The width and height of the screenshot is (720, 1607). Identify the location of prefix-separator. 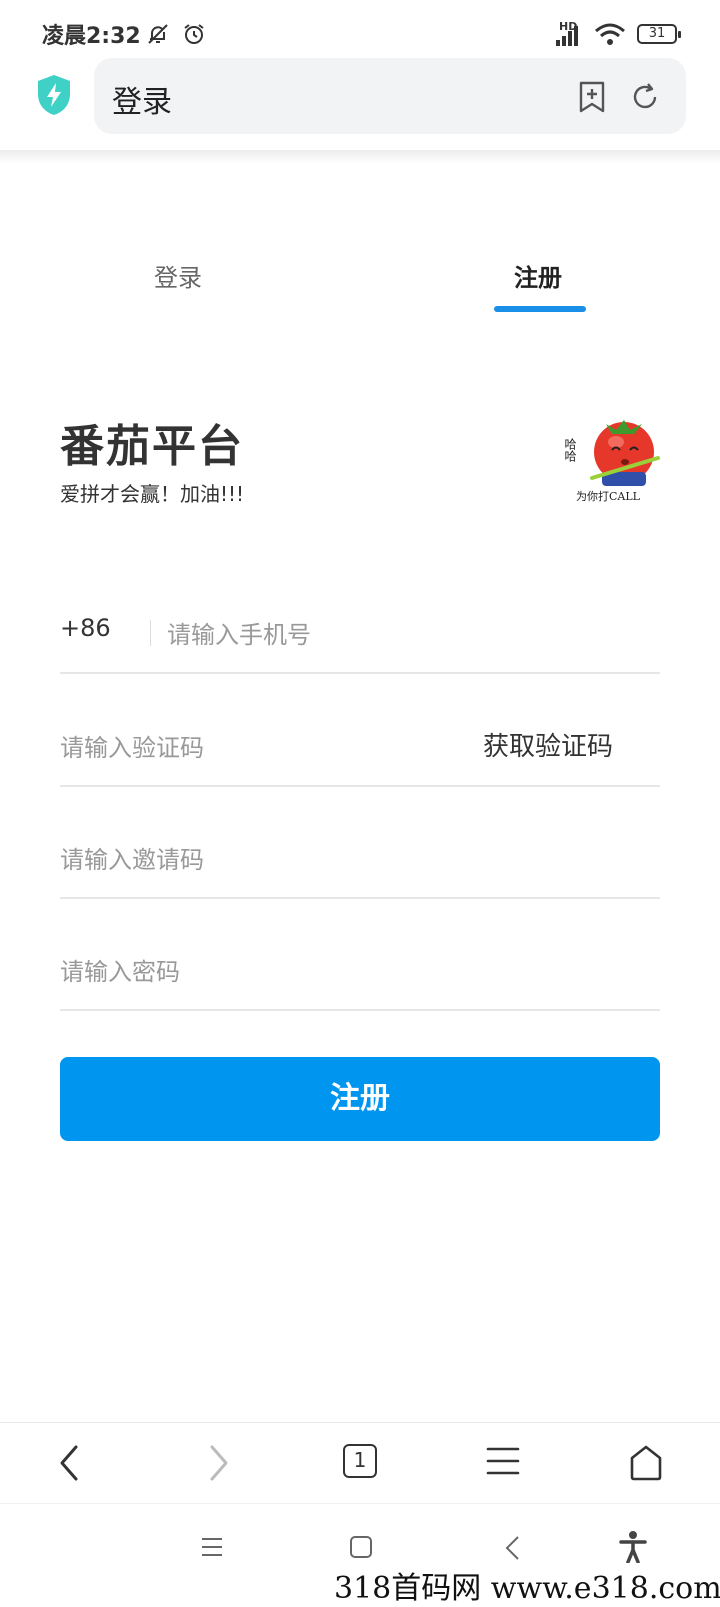
(150, 633).